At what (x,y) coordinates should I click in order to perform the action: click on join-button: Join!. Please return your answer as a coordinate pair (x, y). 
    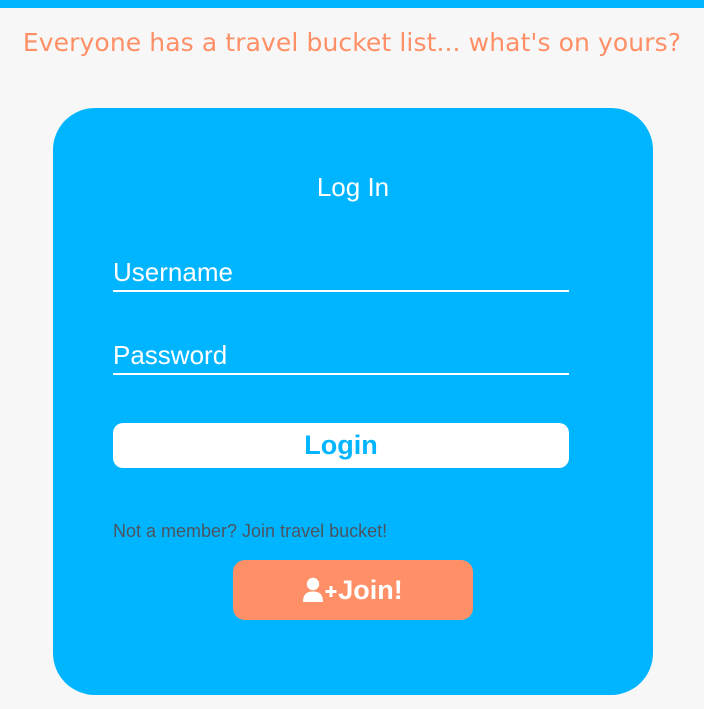
    Looking at the image, I should click on (353, 590).